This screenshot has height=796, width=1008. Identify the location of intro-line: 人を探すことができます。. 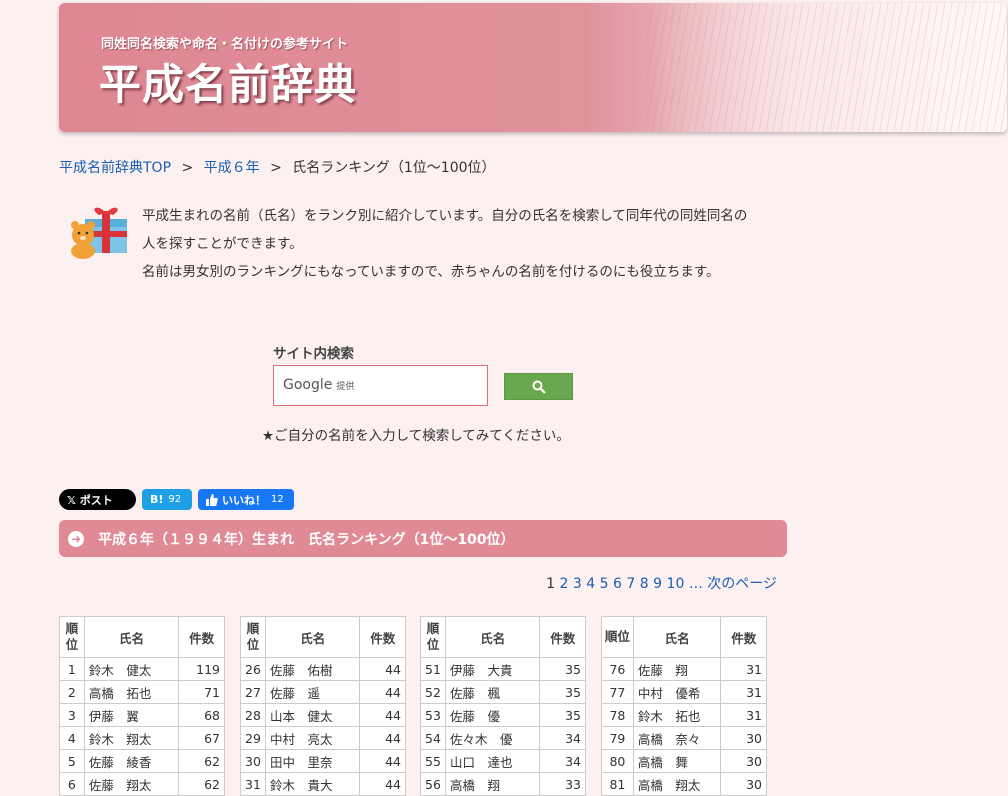
(222, 244).